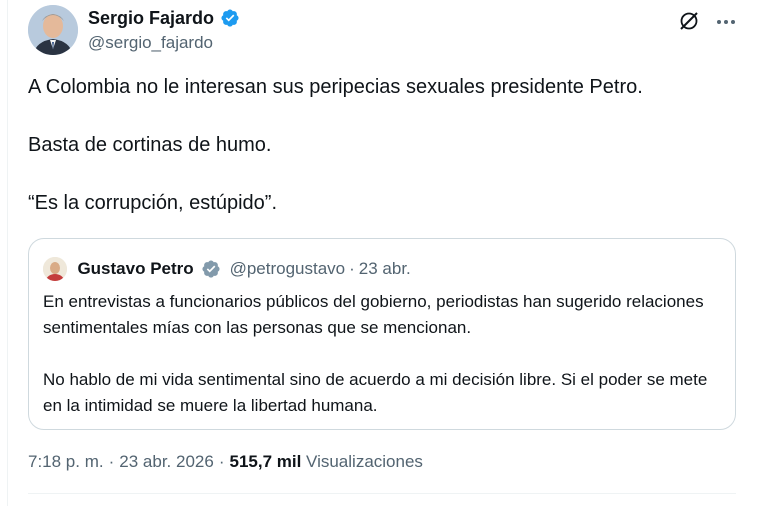 The width and height of the screenshot is (758, 506). Describe the element at coordinates (726, 22) in the screenshot. I see `more-options-icon` at that location.